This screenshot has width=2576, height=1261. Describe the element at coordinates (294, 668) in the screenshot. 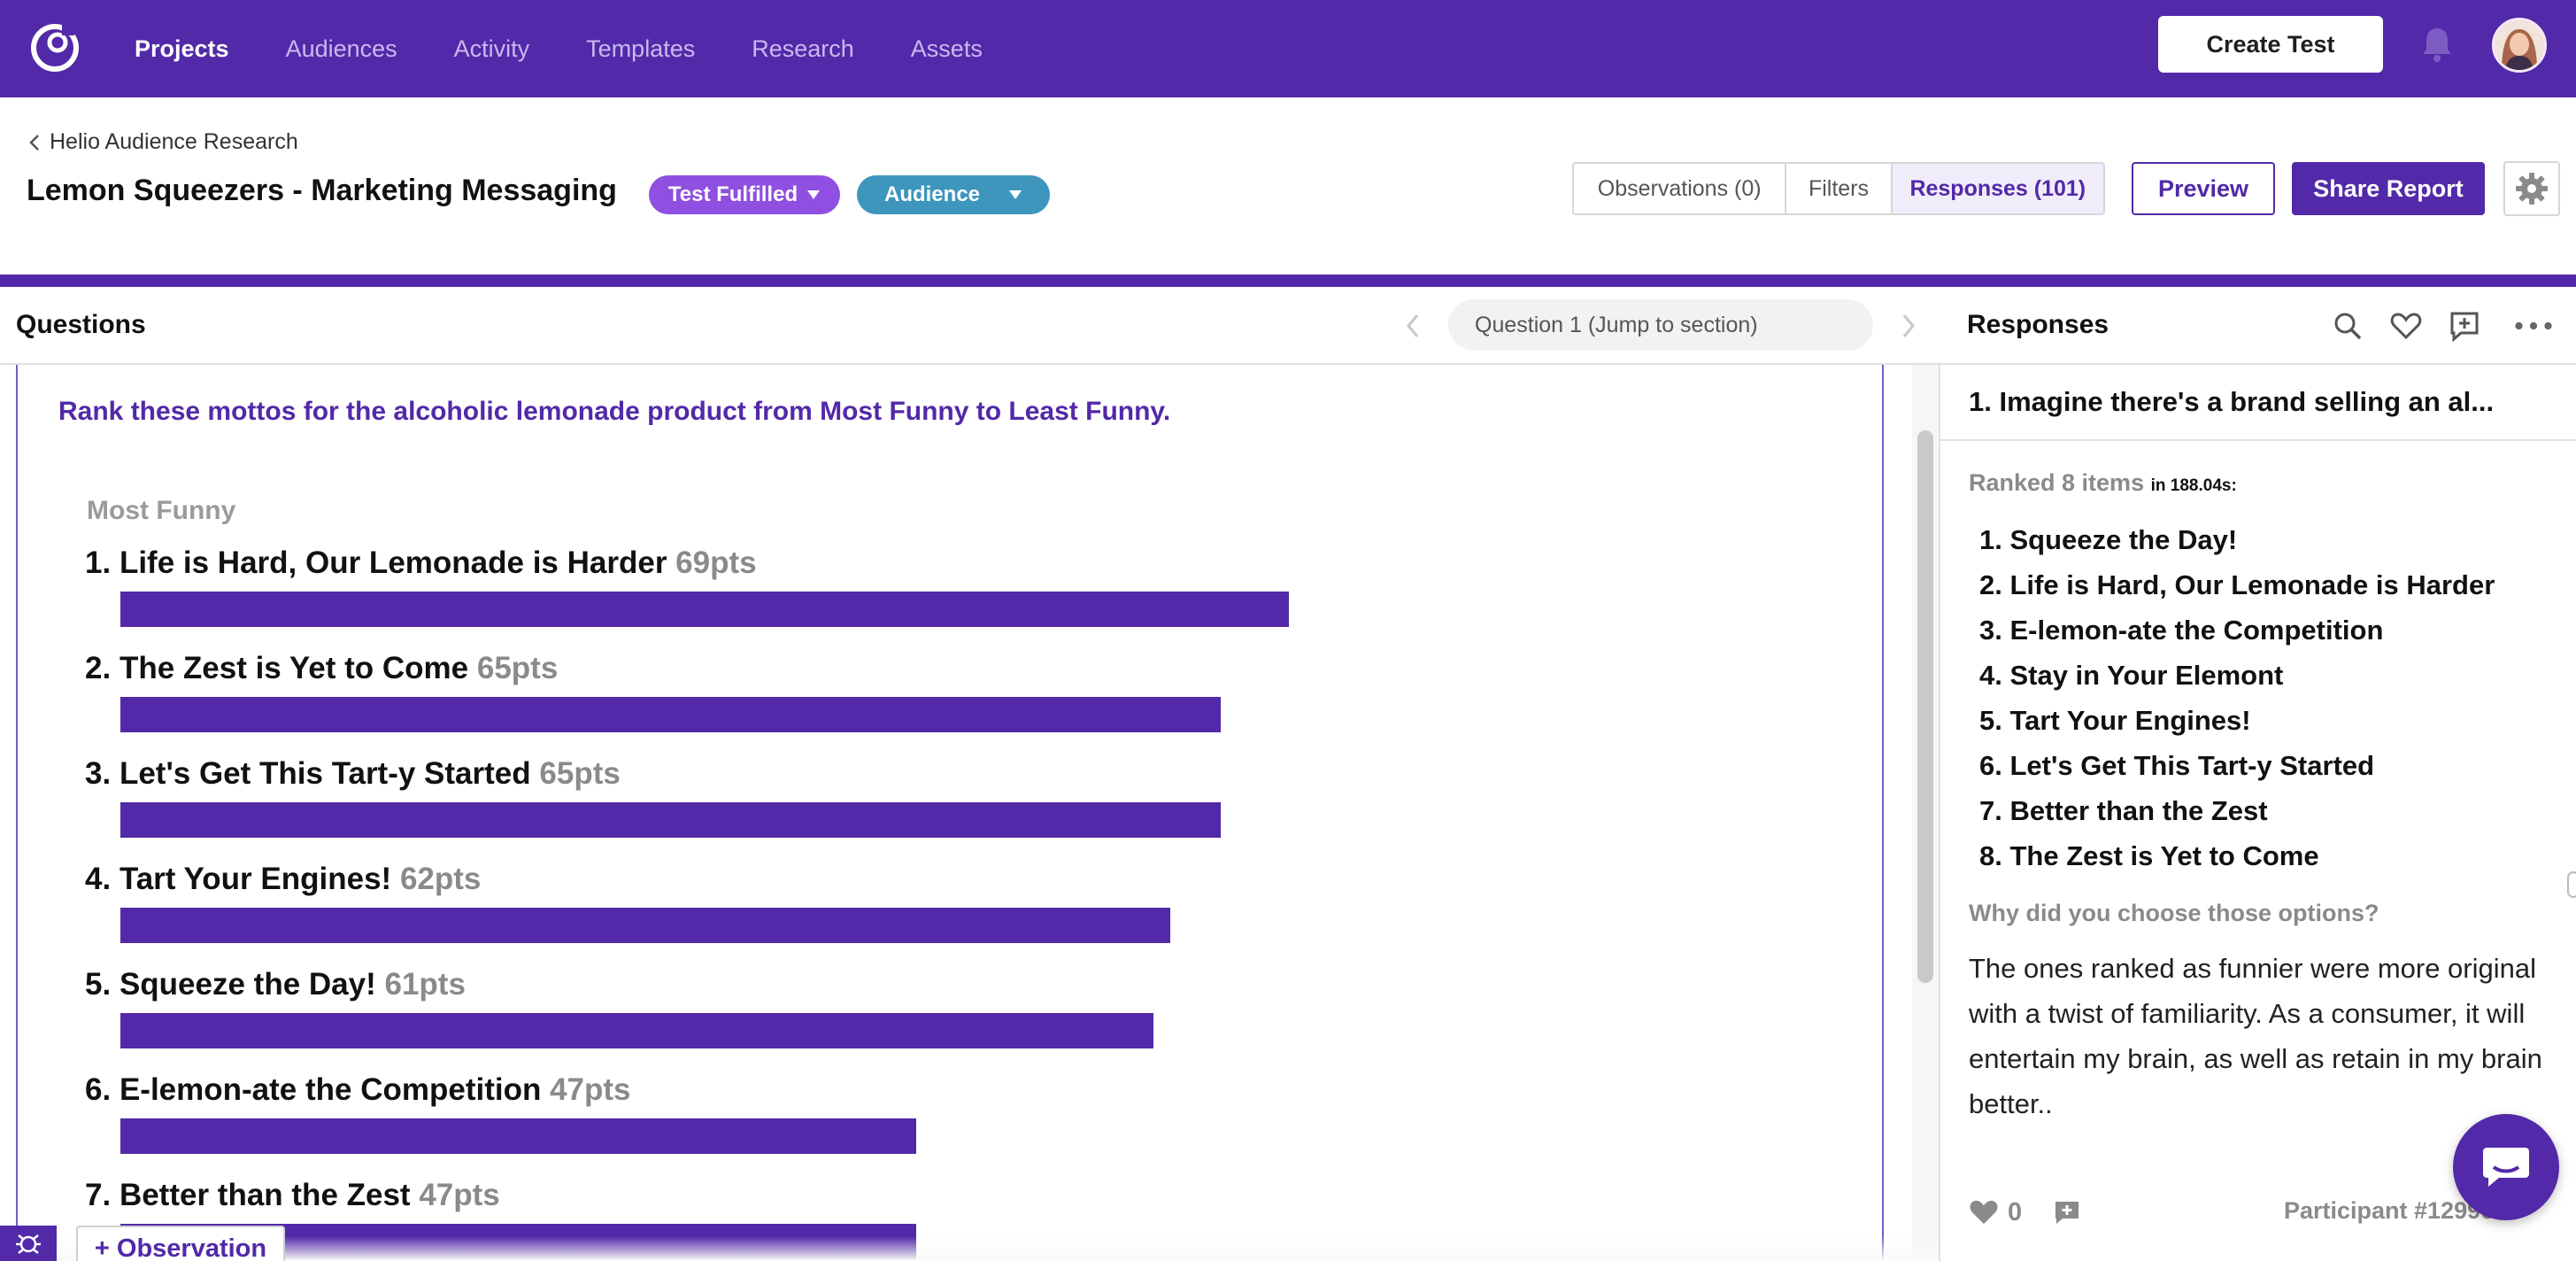

I see `motto-text: The Zest is Yet to Come` at that location.